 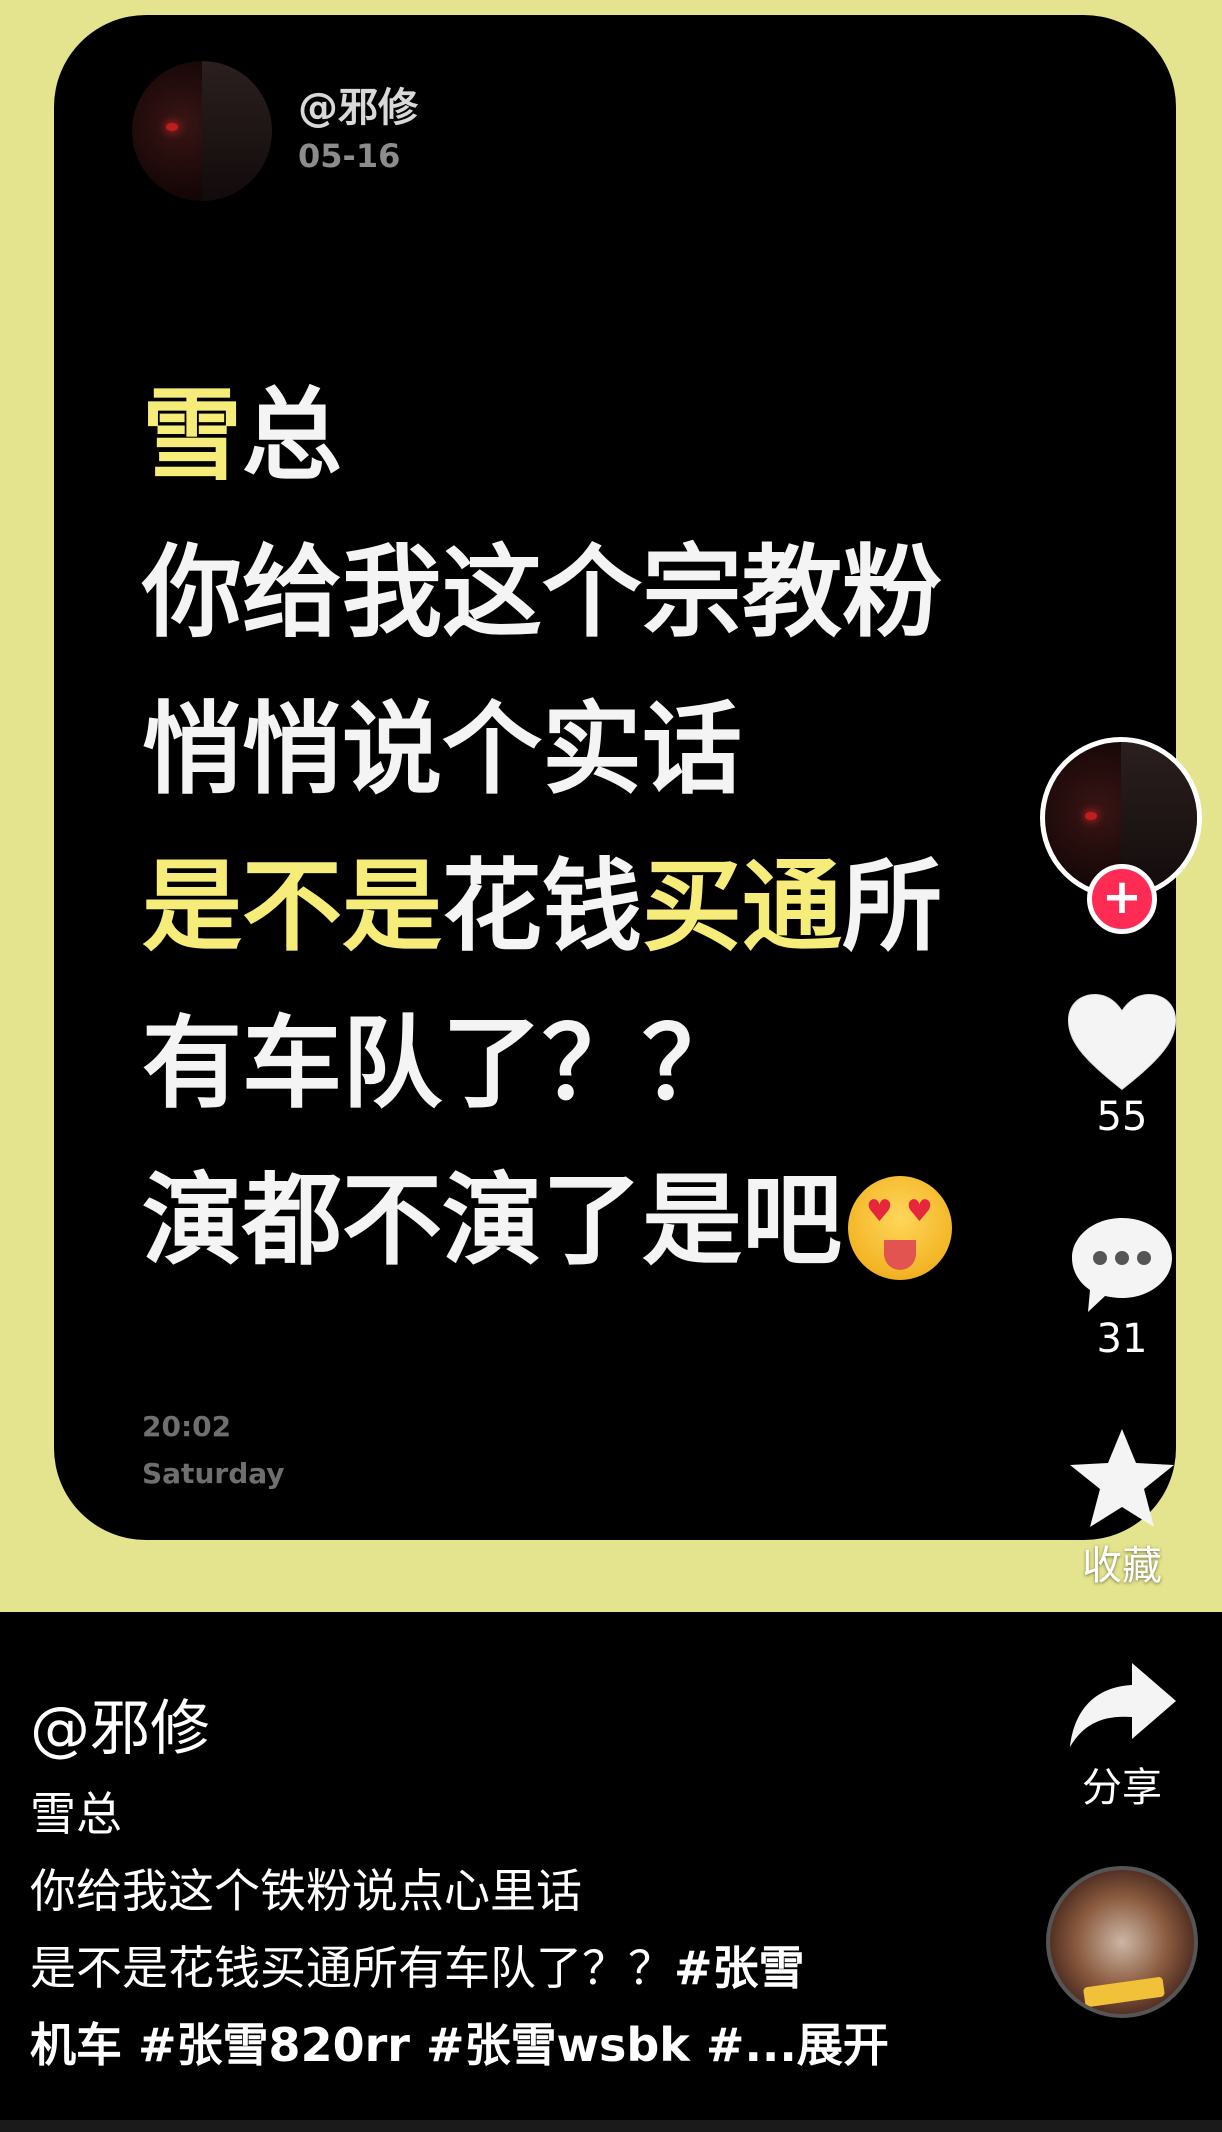 What do you see at coordinates (739, 1968) in the screenshot?
I see `hashtag-link: #张雪` at bounding box center [739, 1968].